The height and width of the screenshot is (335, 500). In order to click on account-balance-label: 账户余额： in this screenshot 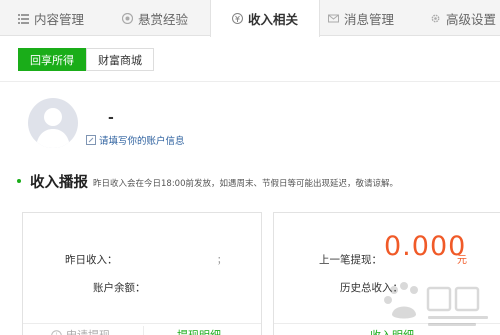, I will do `click(119, 288)`.